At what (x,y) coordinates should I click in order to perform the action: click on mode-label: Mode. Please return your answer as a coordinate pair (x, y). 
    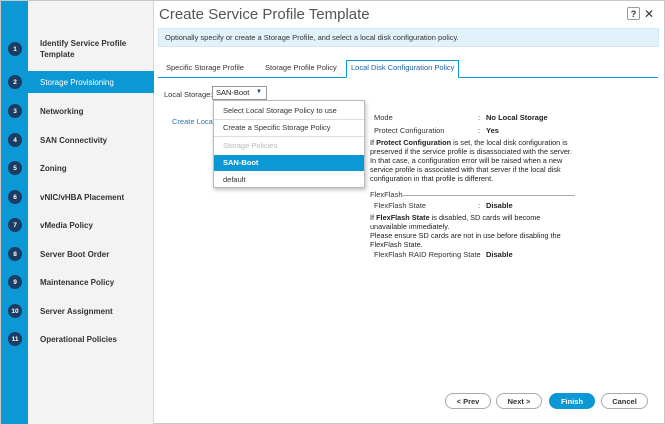
    Looking at the image, I should click on (383, 117).